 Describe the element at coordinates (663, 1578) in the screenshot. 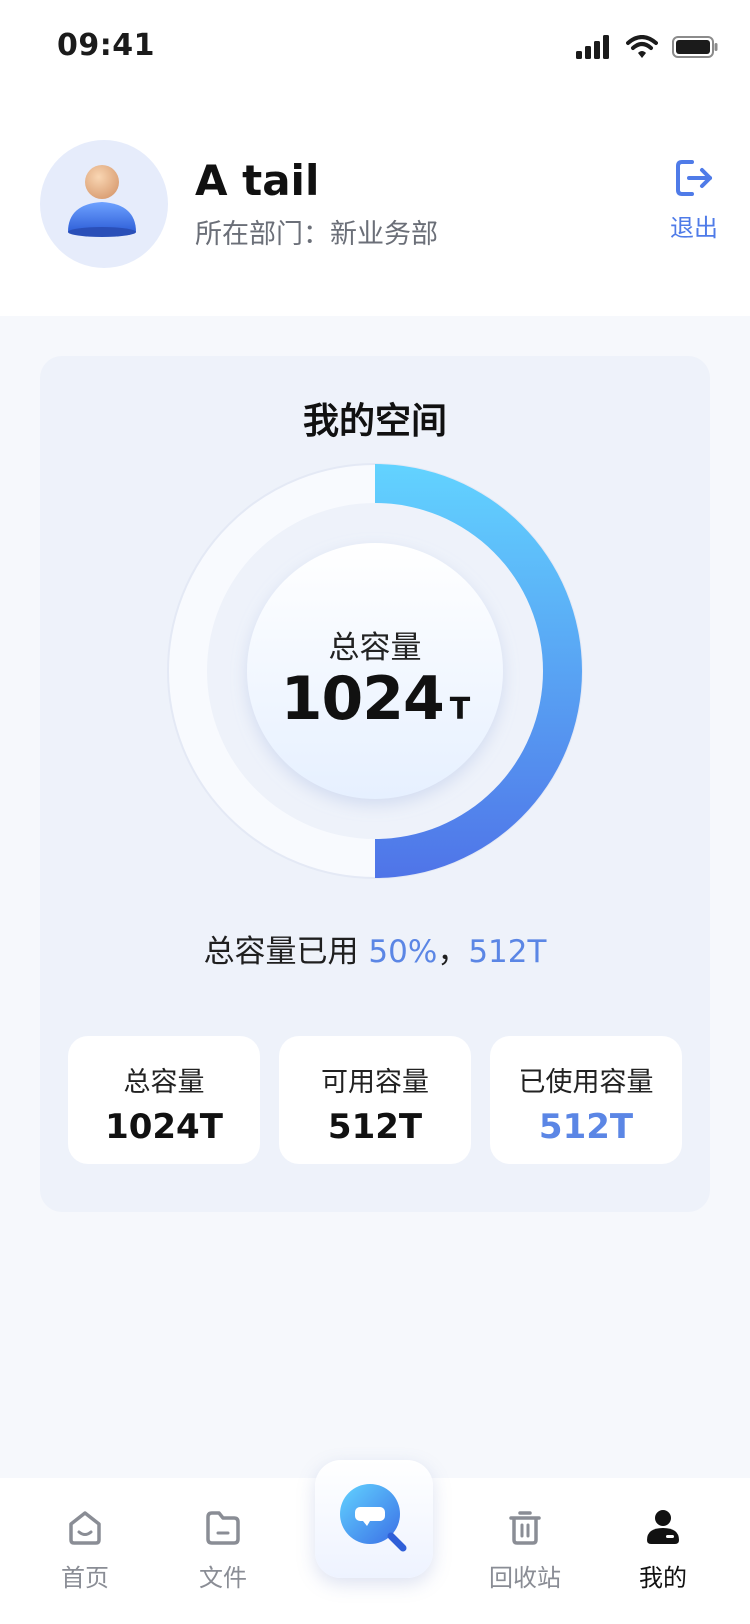

I see `tab-label: 我的` at that location.